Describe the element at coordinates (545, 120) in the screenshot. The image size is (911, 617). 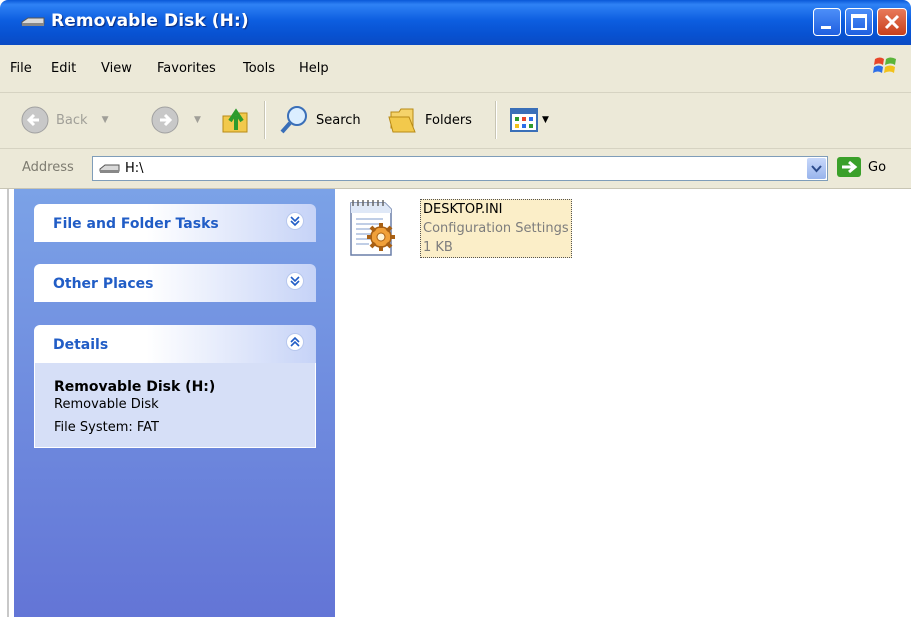
I see `views-dropdown-icon: ▼` at that location.